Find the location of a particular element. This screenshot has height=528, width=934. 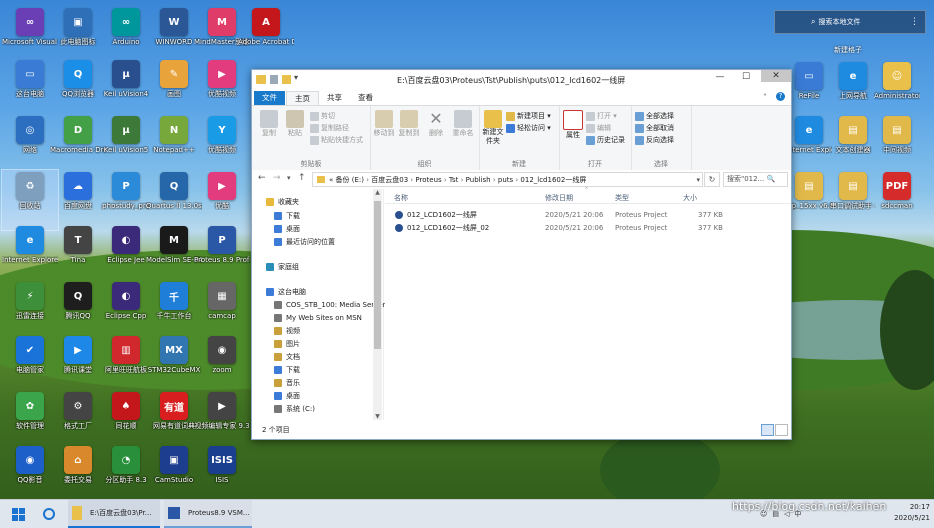

maximize-button: ☐ is located at coordinates (746, 79).